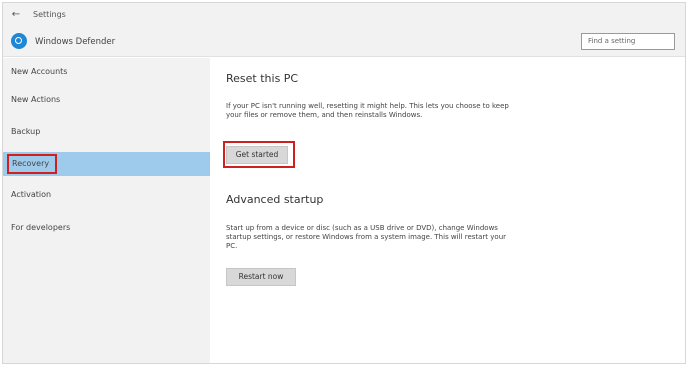 The height and width of the screenshot is (366, 688). I want to click on search-input: Find a setting, so click(628, 41).